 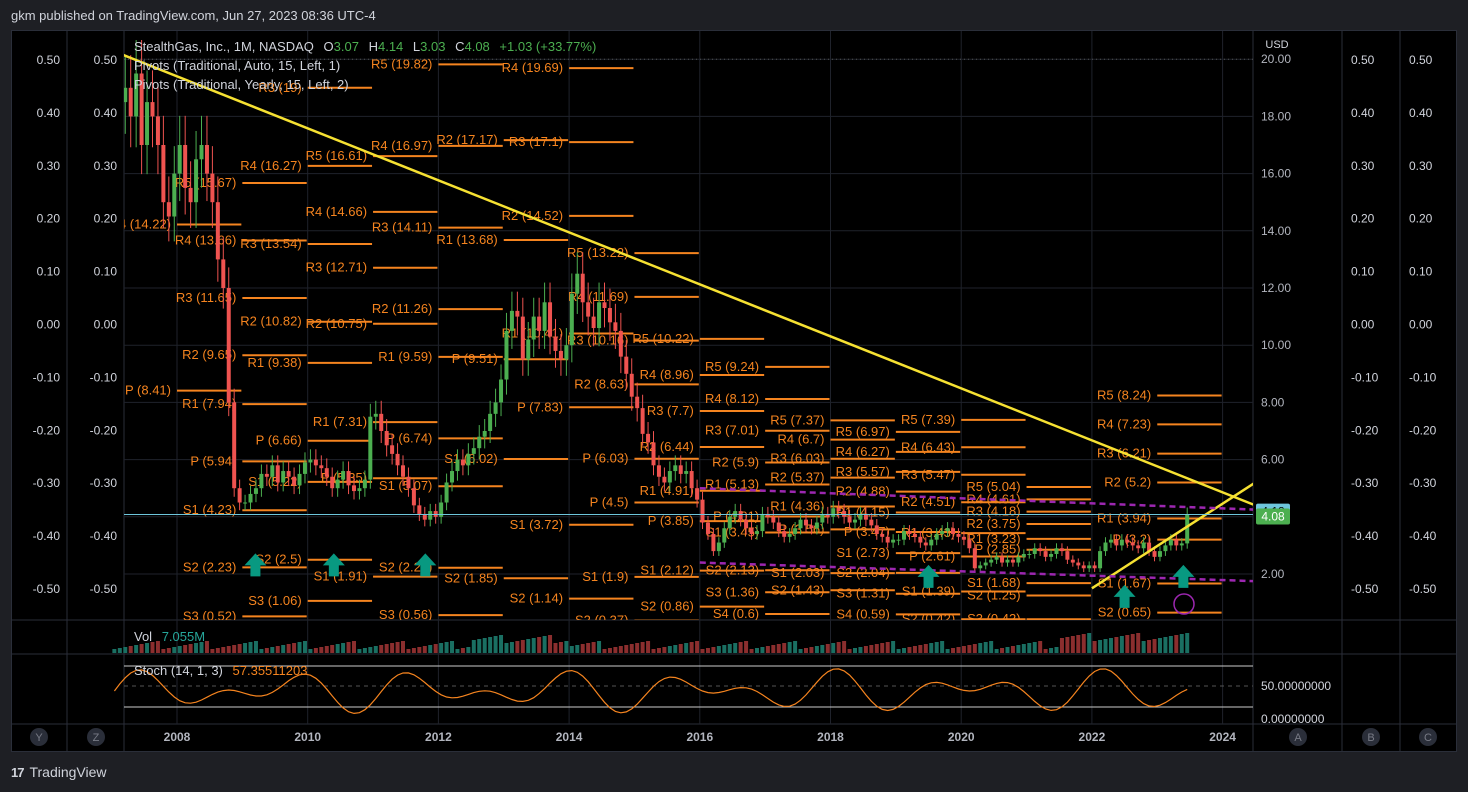 I want to click on side-tick-label: -0.40, so click(x=47, y=536).